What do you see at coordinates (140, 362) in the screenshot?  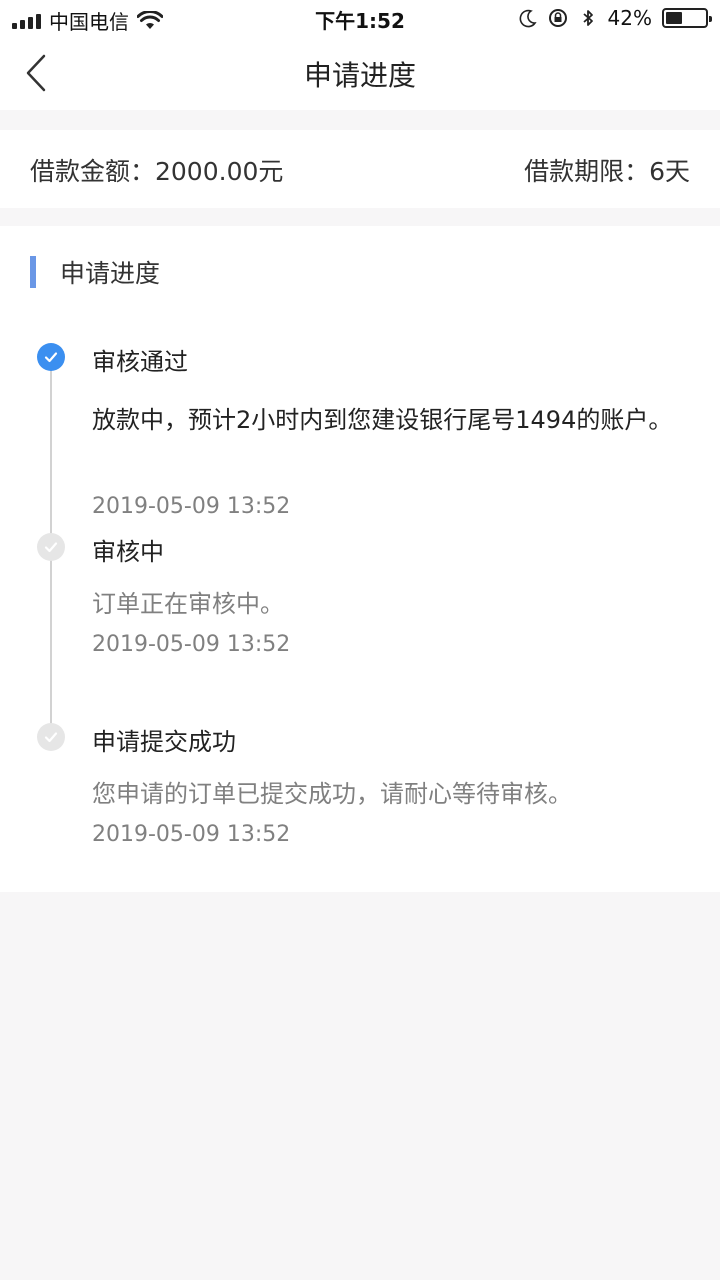 I see `step-title: 审核通过` at bounding box center [140, 362].